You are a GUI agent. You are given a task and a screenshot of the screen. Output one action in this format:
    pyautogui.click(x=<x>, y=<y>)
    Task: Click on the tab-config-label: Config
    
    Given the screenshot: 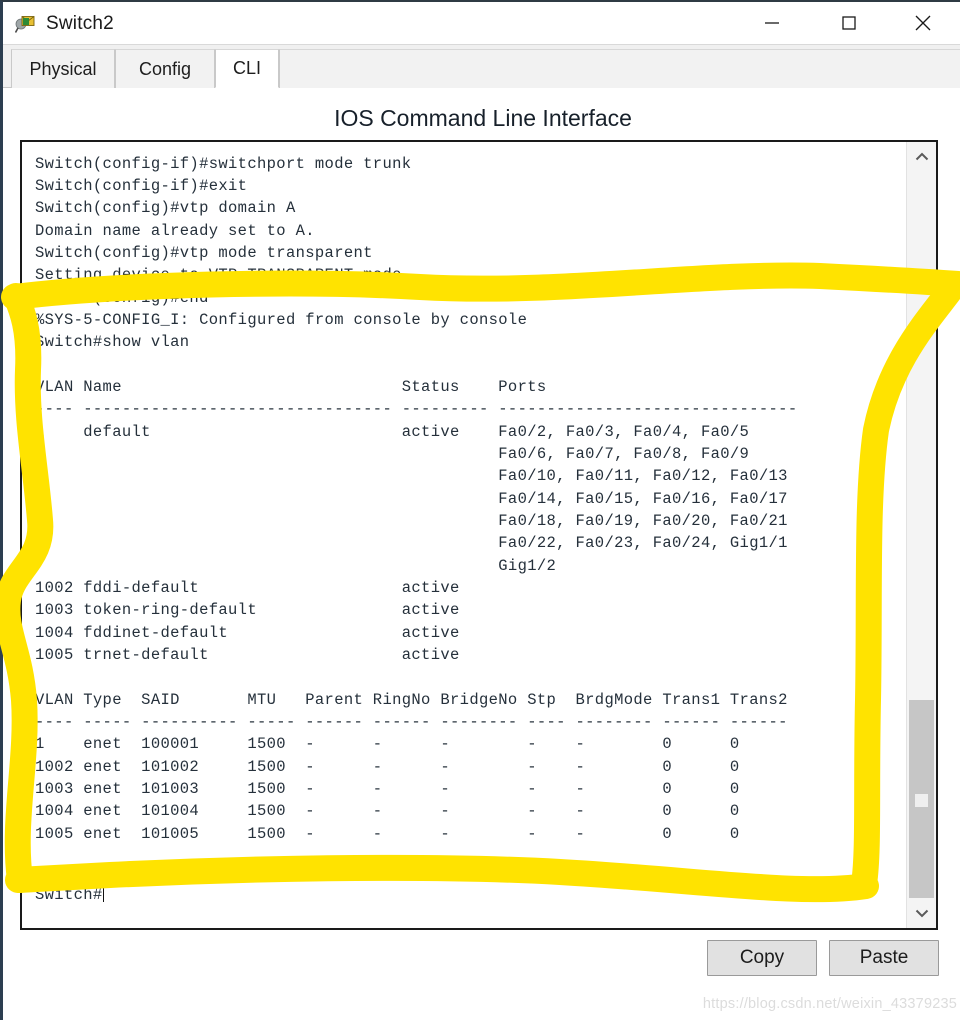 What is the action you would take?
    pyautogui.click(x=165, y=68)
    